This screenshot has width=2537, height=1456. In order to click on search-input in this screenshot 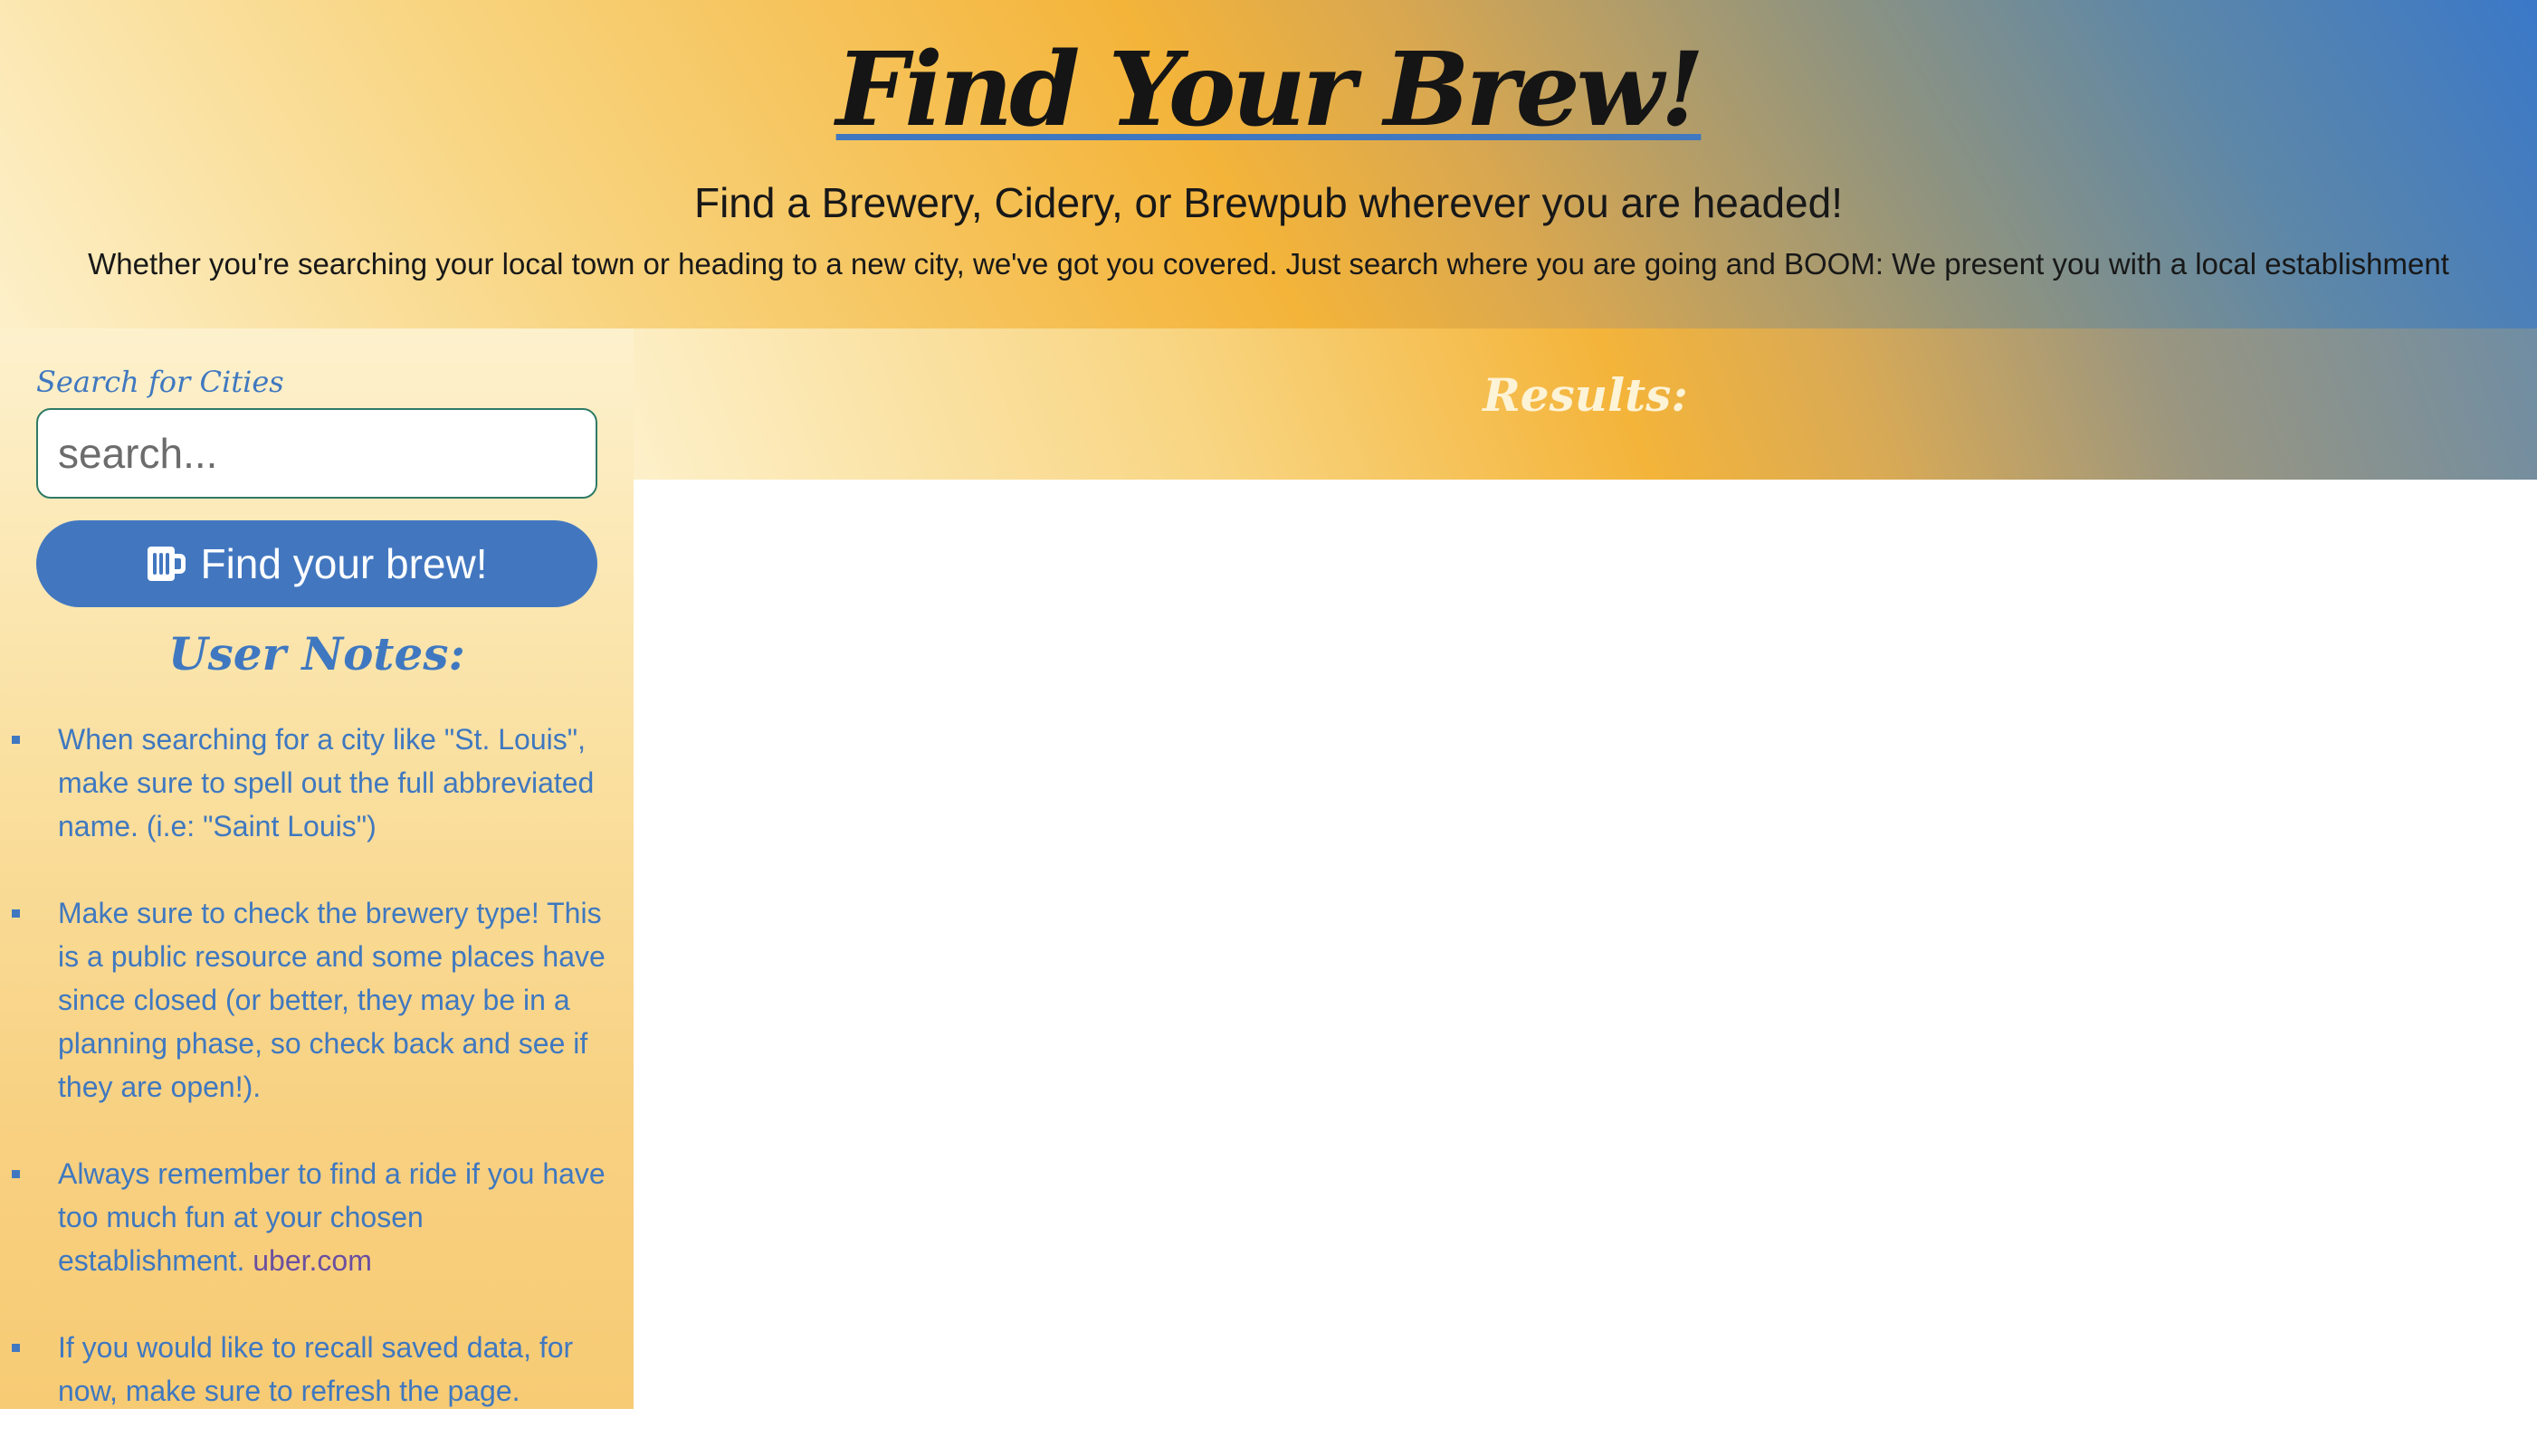, I will do `click(316, 454)`.